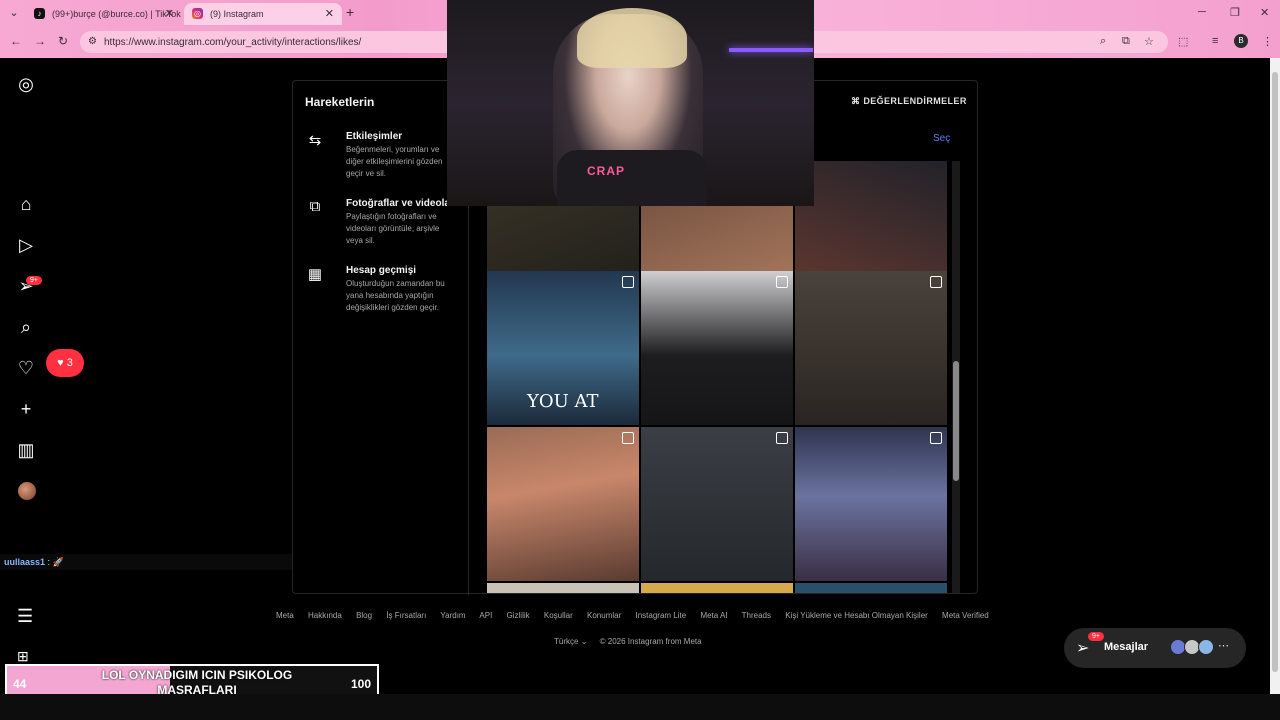 The image size is (1280, 720). Describe the element at coordinates (25, 616) in the screenshot. I see `more-icon: ☰` at that location.